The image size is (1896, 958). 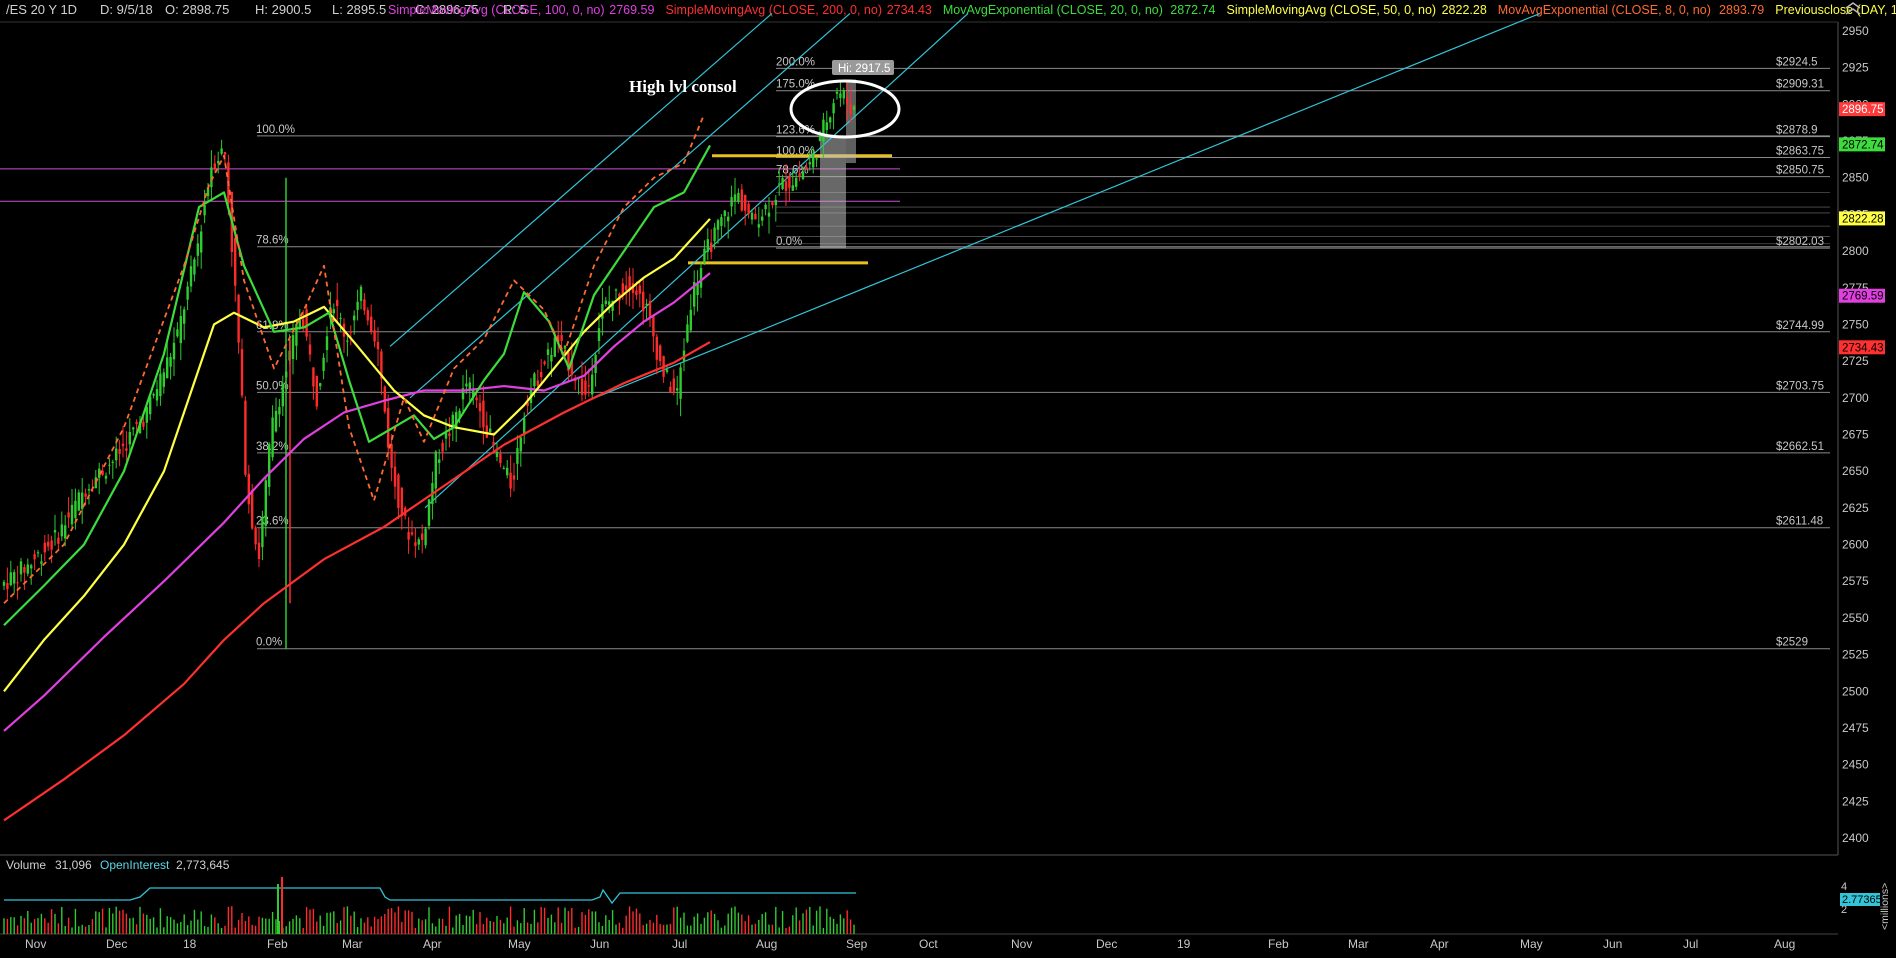 I want to click on time-tick-label: Apr, so click(x=1439, y=944).